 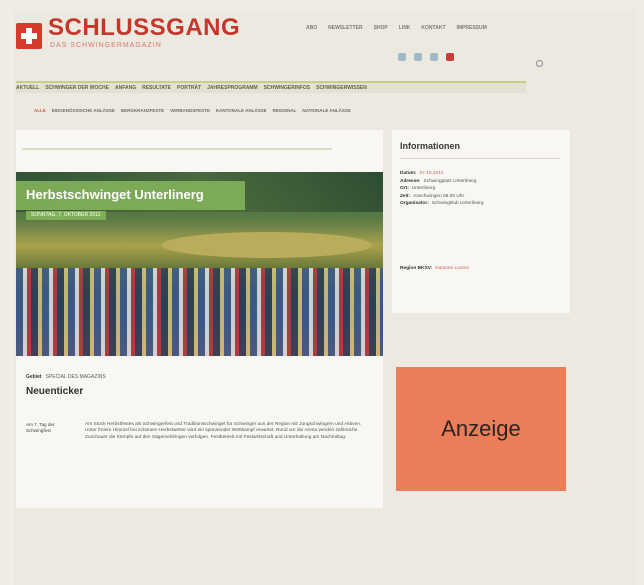 What do you see at coordinates (83, 110) in the screenshot?
I see `subnav-item: EIDGENÖSSISCHE ANLÄSSE` at bounding box center [83, 110].